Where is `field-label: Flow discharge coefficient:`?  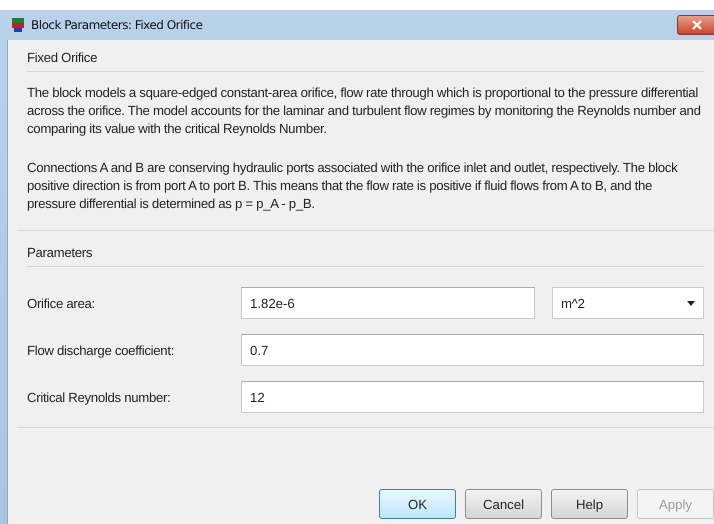
field-label: Flow discharge coefficient: is located at coordinates (101, 350).